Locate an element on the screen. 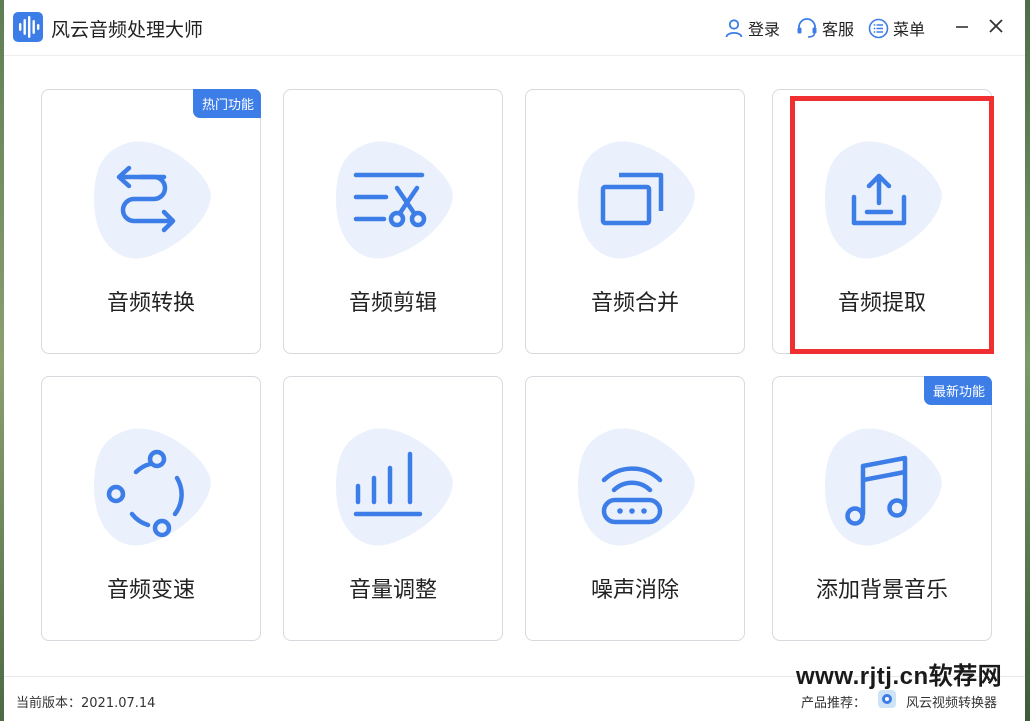 The width and height of the screenshot is (1030, 721). minimize-icon is located at coordinates (962, 27).